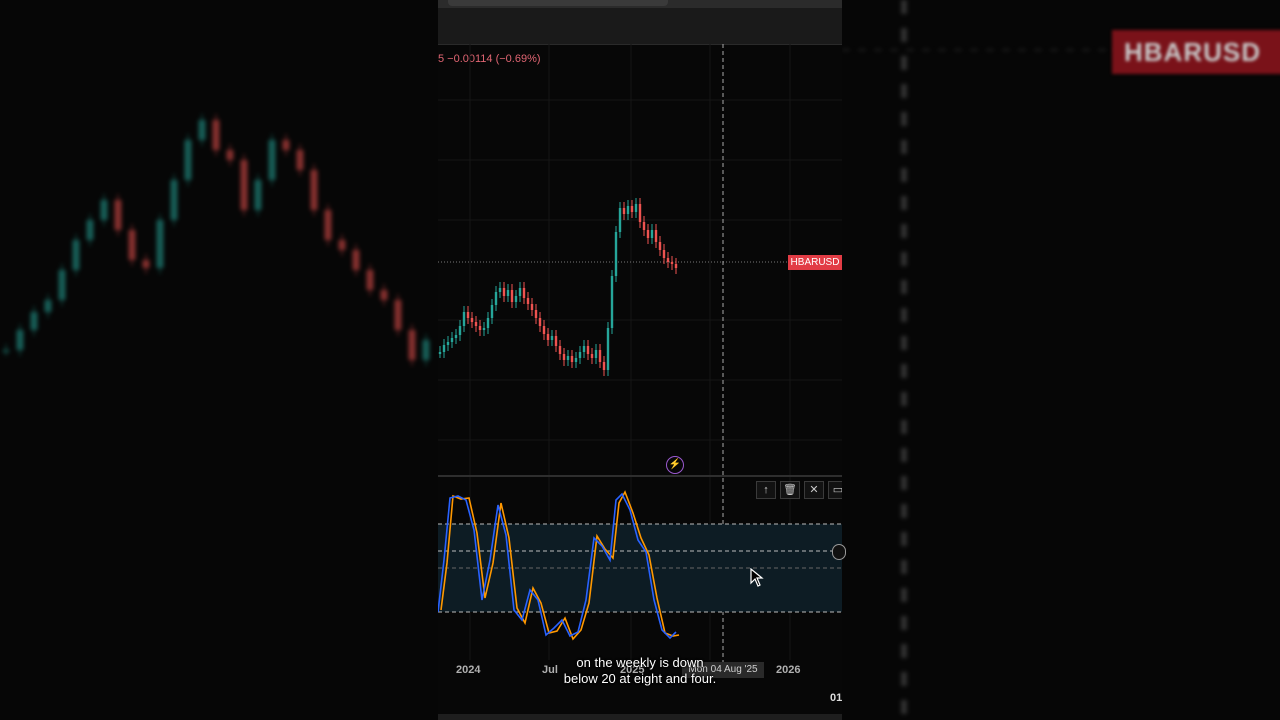 Image resolution: width=1280 pixels, height=720 pixels. I want to click on caption-line-1: on the weekly is down, so click(640, 662).